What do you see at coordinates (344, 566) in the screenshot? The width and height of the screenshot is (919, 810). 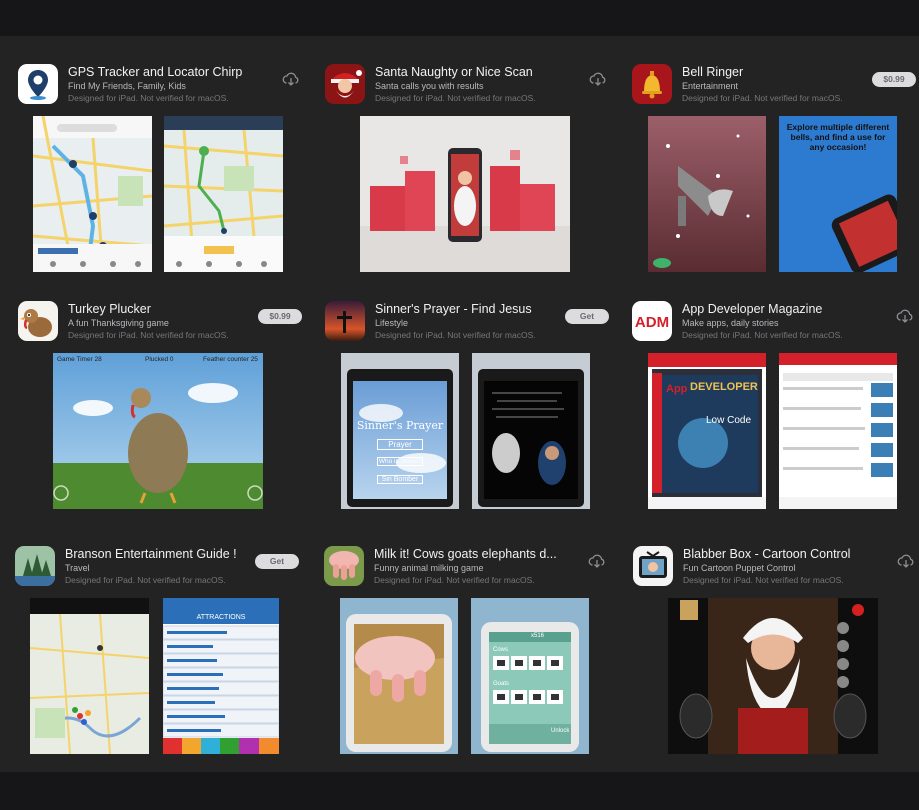 I see `udder-icon` at bounding box center [344, 566].